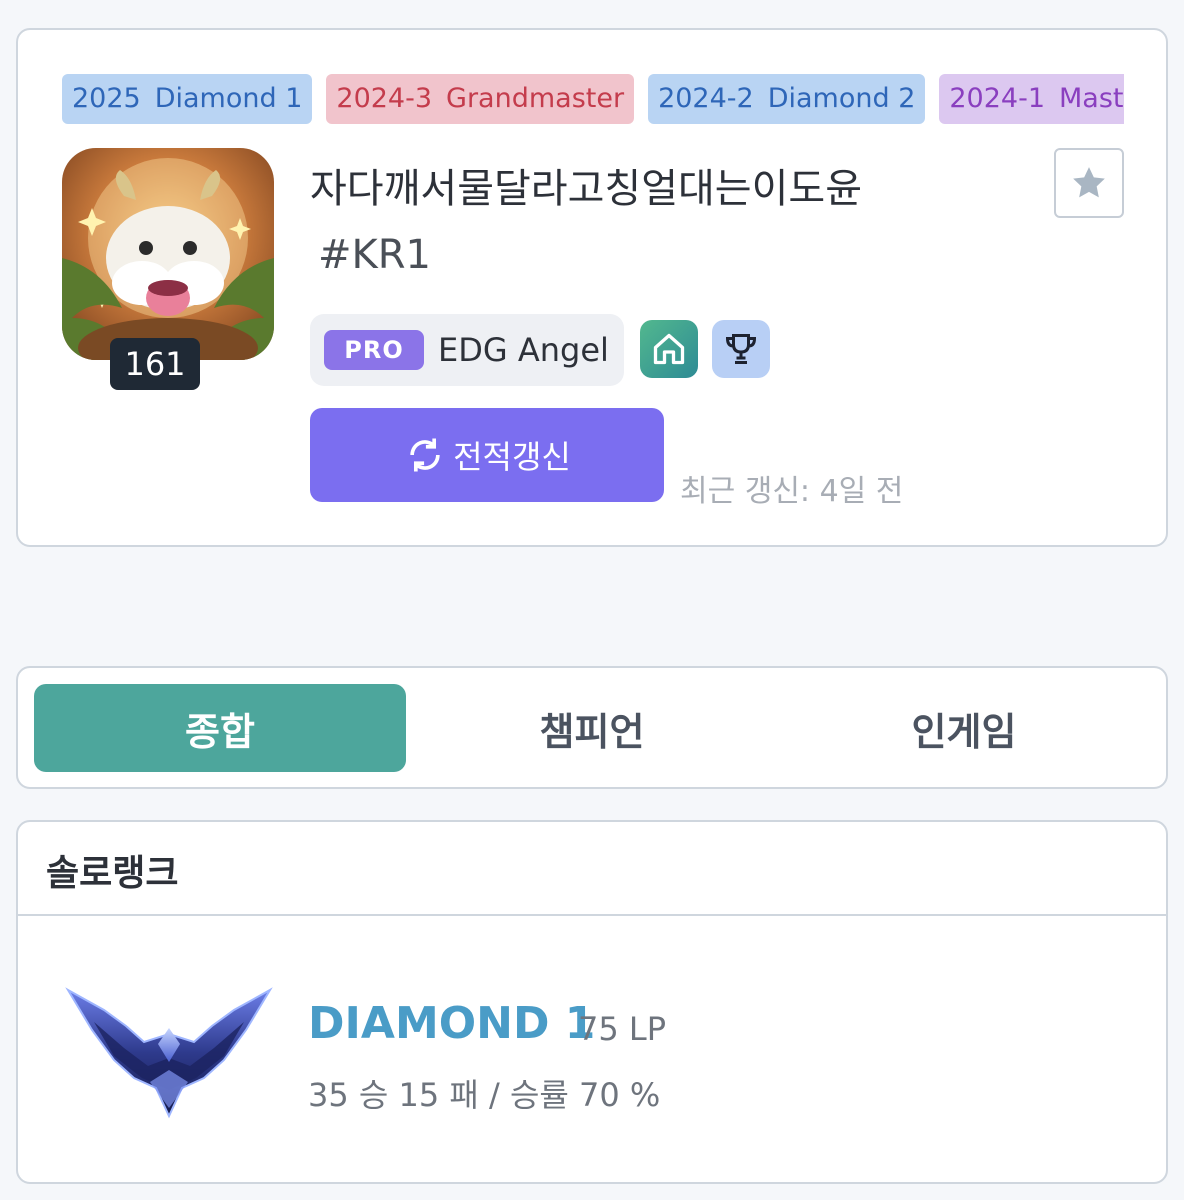  What do you see at coordinates (374, 350) in the screenshot?
I see `pro-badge: PRO` at bounding box center [374, 350].